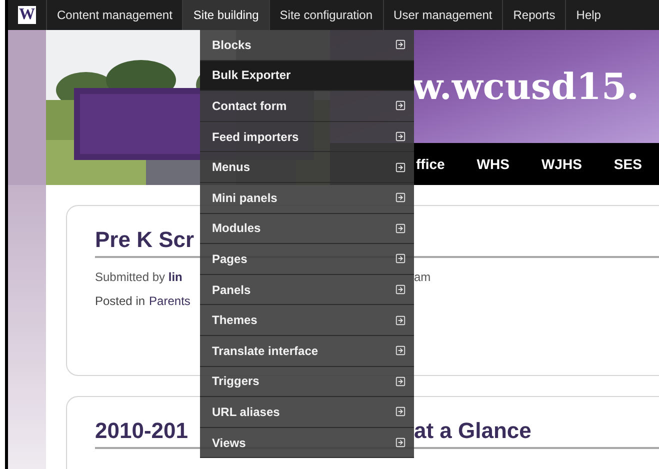 The height and width of the screenshot is (469, 659). Describe the element at coordinates (27, 15) in the screenshot. I see `site-logo: W` at that location.